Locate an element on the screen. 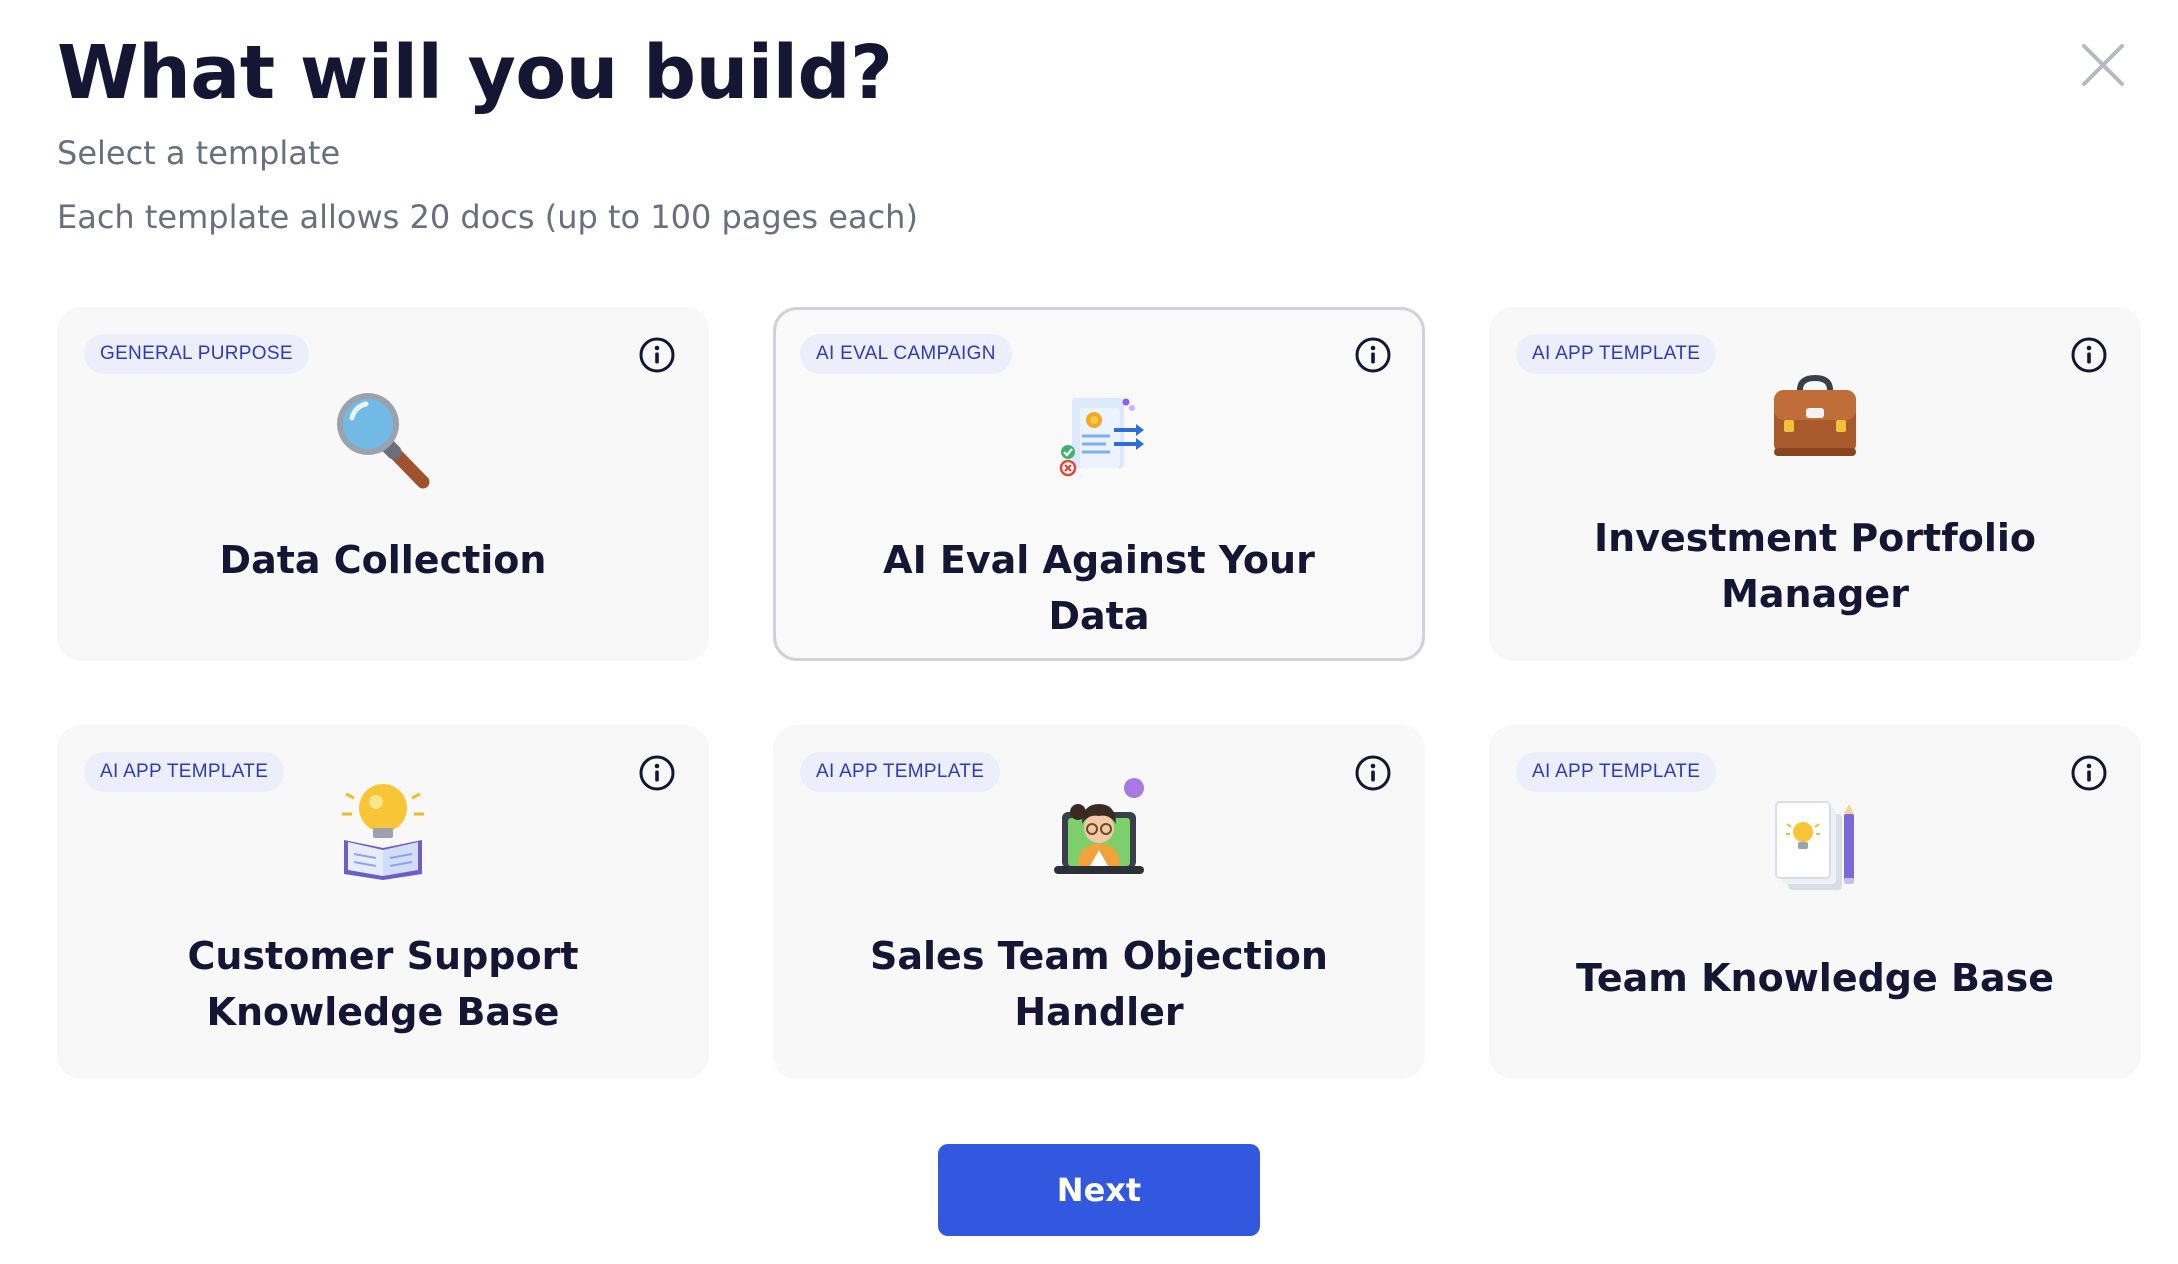 The image size is (2178, 1264). page-title: What will you build? is located at coordinates (475, 73).